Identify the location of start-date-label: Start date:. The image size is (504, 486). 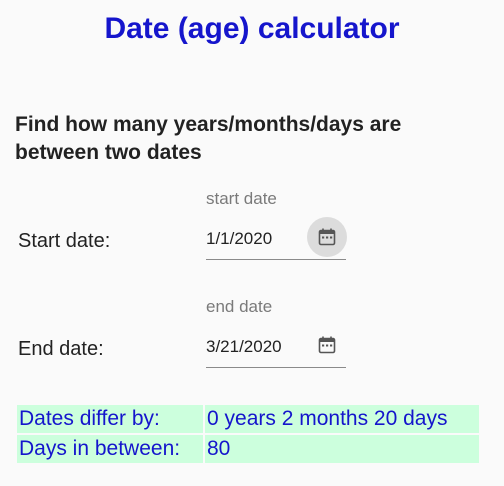
(64, 241).